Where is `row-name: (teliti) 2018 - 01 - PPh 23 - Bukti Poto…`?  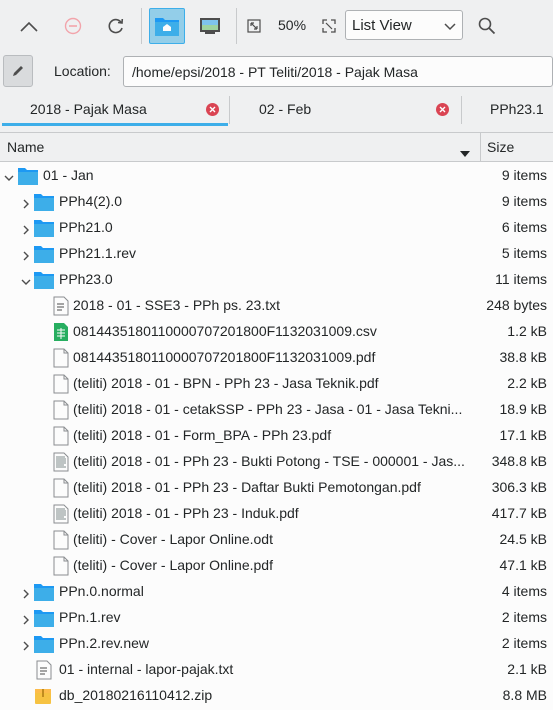
row-name: (teliti) 2018 - 01 - PPh 23 - Bukti Poto… is located at coordinates (269, 461).